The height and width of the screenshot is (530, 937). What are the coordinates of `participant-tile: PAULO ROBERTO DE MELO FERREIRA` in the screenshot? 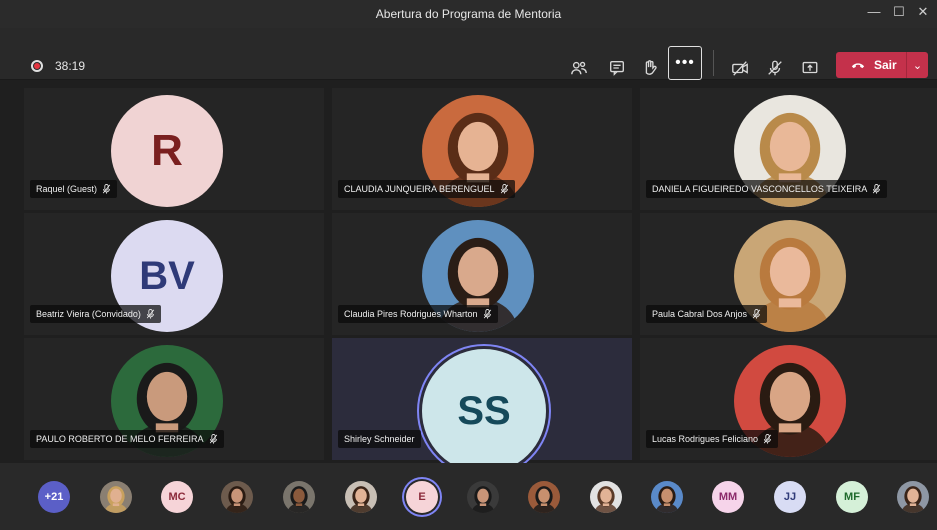 It's located at (174, 399).